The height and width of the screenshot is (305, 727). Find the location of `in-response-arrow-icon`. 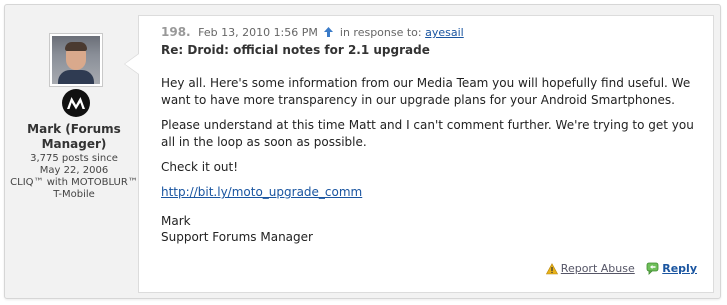

in-response-arrow-icon is located at coordinates (328, 32).